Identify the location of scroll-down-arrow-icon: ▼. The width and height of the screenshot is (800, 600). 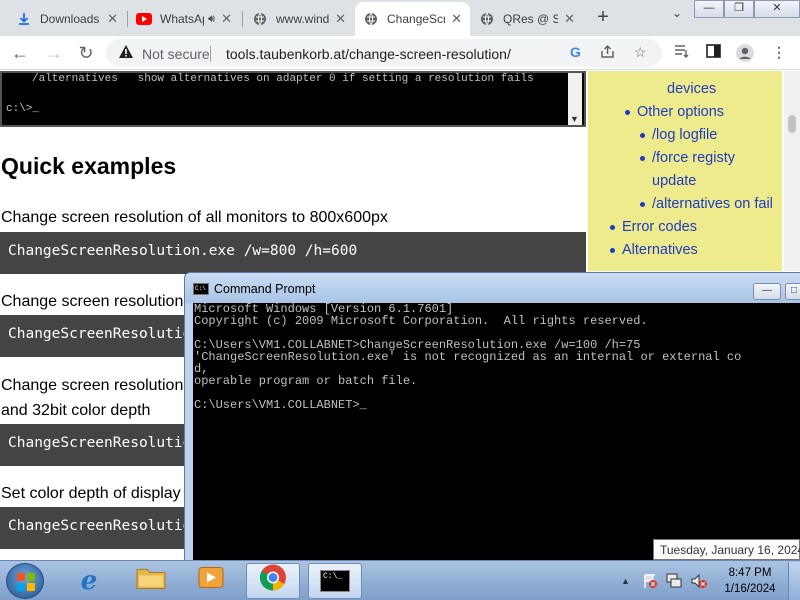
(574, 119).